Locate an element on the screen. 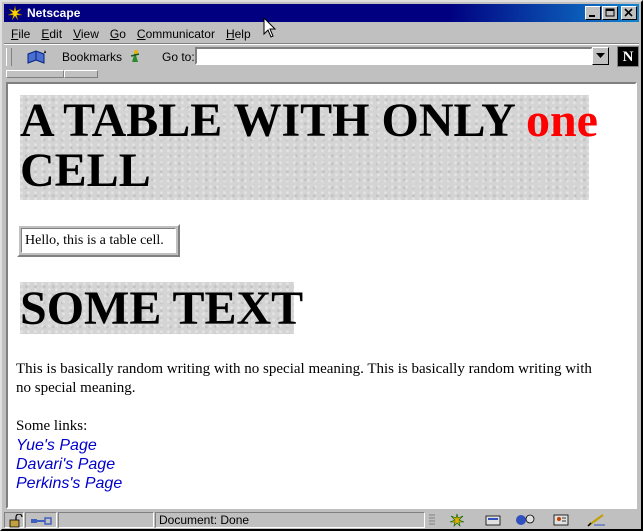 The width and height of the screenshot is (643, 531). grip-icon is located at coordinates (432, 519).